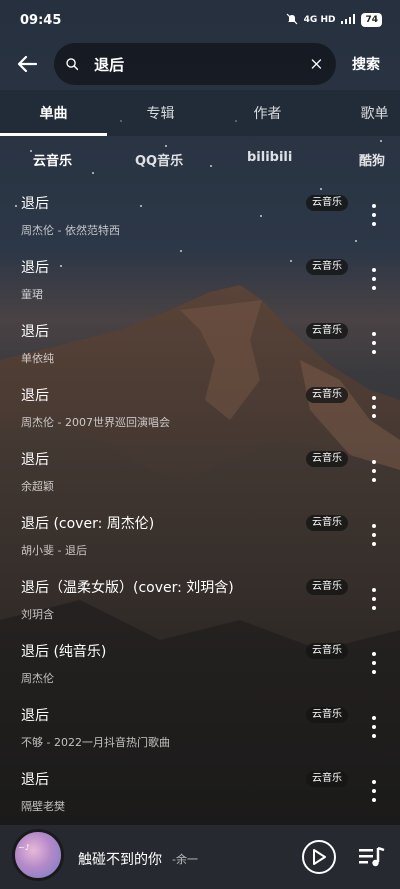 This screenshot has width=400, height=889. I want to click on status-bar: 09:45 4G HD 74, so click(200, 20).